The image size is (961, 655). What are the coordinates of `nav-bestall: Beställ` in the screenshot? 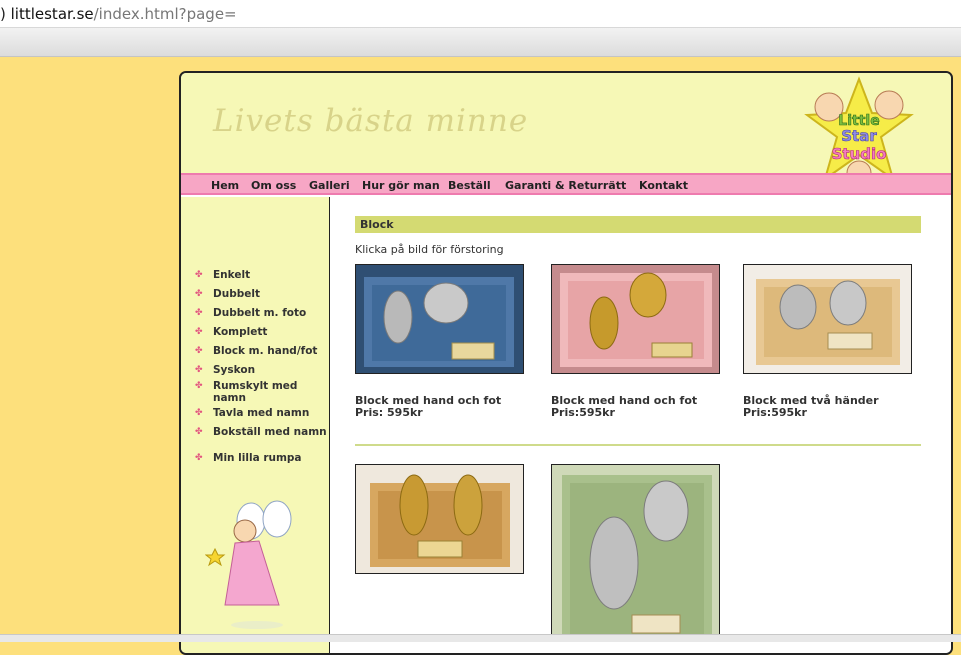 It's located at (469, 185).